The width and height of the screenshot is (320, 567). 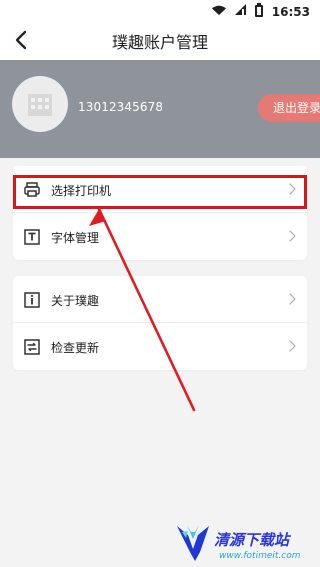 I want to click on watermark: 清源下载站 www.fotimeit.com, so click(x=246, y=542).